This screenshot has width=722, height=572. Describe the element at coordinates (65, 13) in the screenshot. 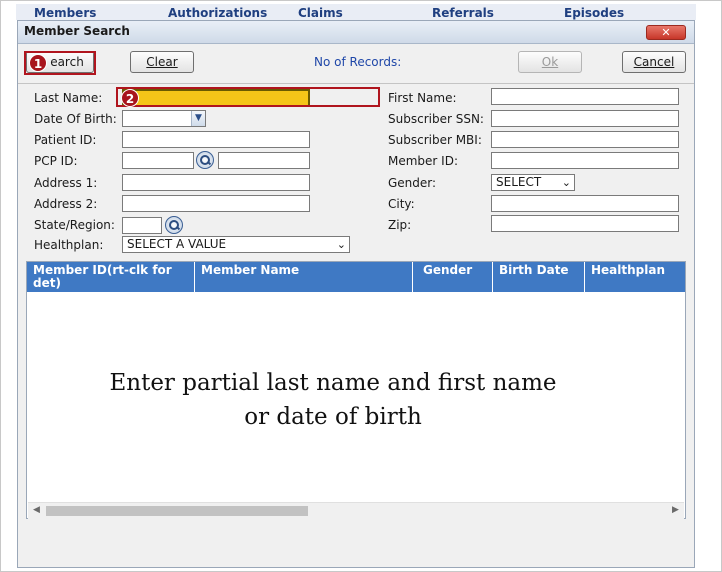

I see `bg-nav-members: Members` at that location.